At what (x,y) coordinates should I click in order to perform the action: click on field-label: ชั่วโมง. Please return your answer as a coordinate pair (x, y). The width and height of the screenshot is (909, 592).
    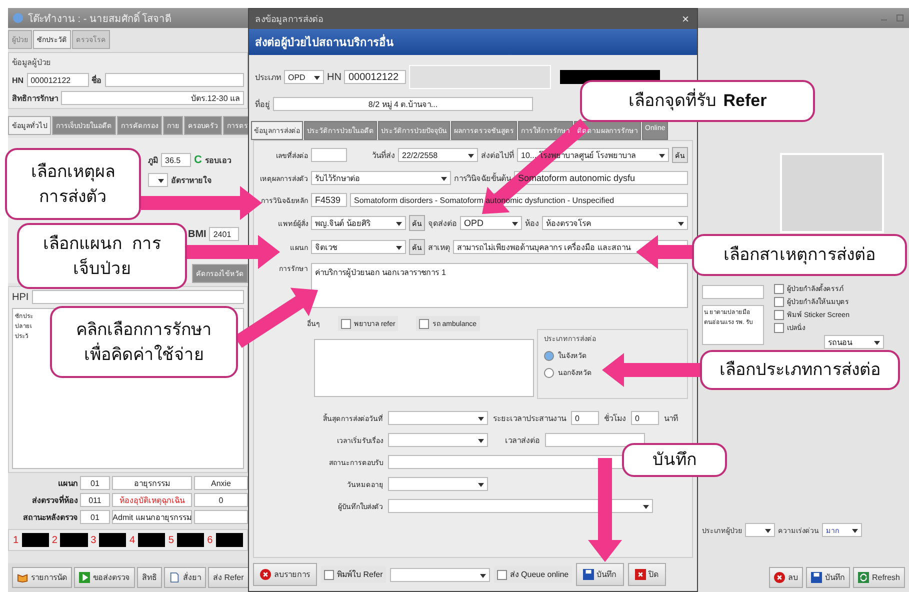
    Looking at the image, I should click on (615, 418).